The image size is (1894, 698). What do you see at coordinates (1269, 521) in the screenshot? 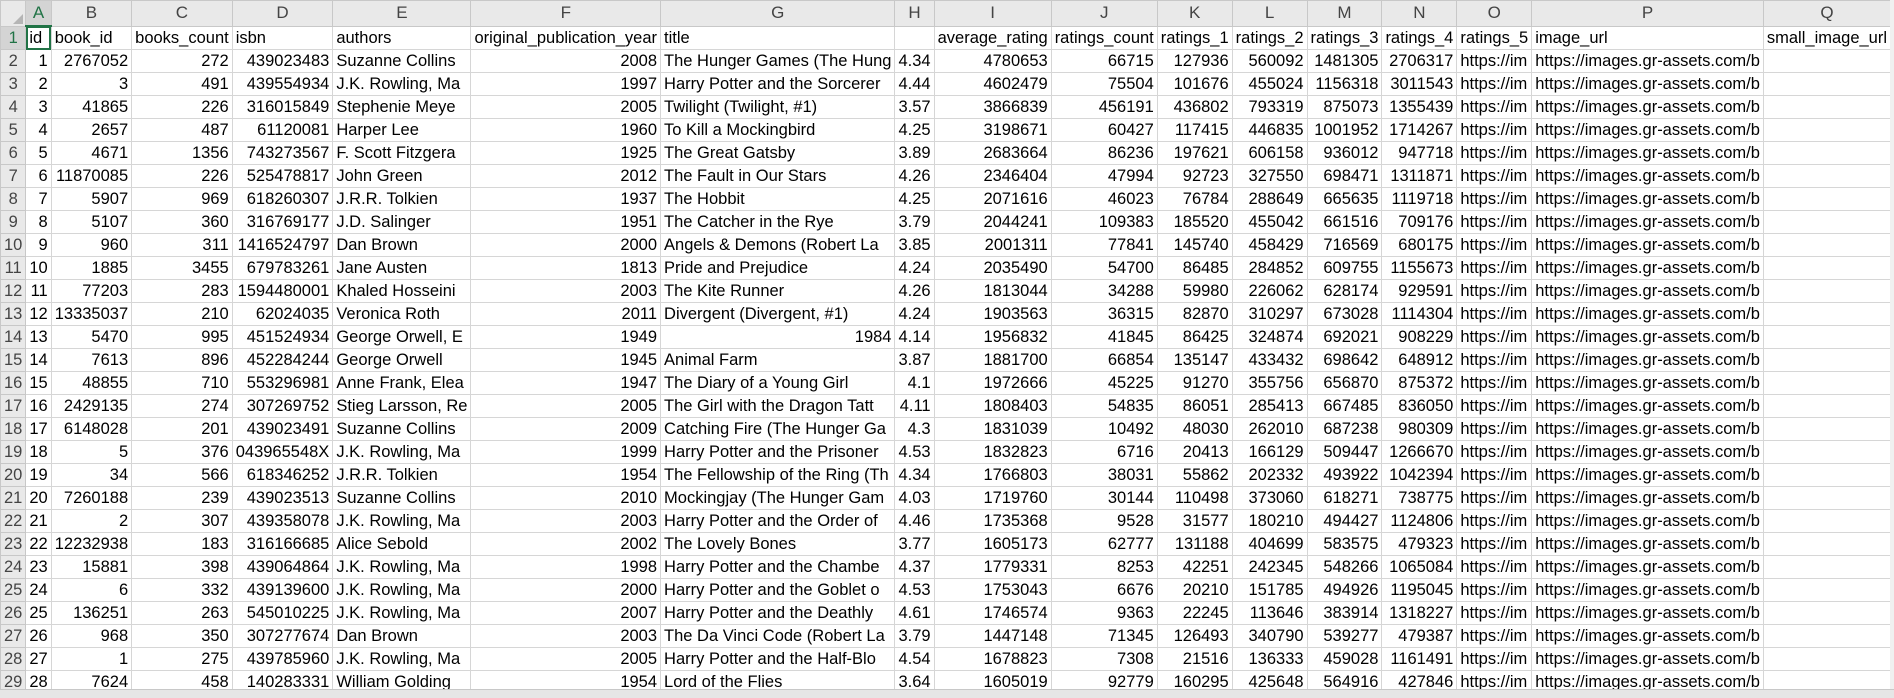
I see `cell: 180210` at bounding box center [1269, 521].